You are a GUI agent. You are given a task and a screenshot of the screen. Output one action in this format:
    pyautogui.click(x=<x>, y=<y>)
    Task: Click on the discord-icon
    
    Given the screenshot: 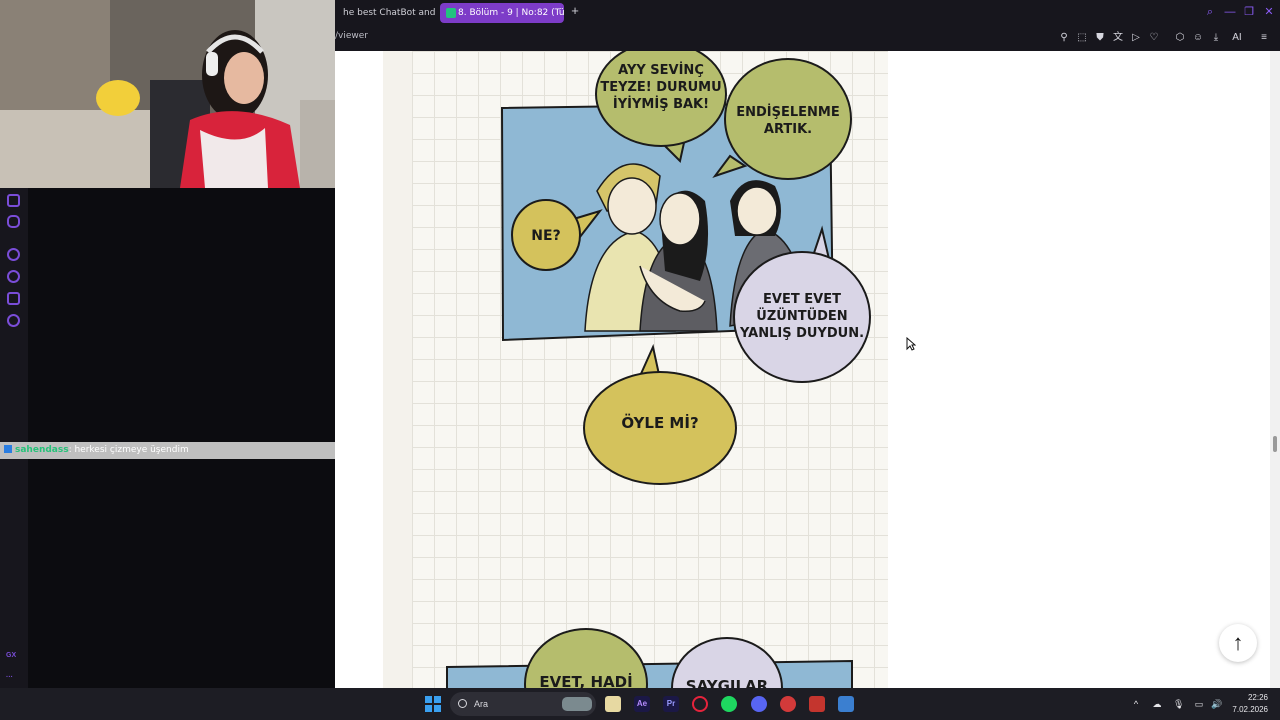 What is the action you would take?
    pyautogui.click(x=13, y=221)
    